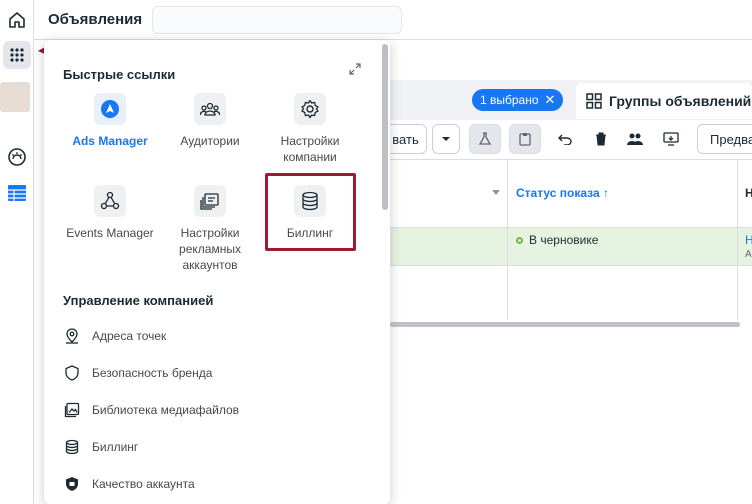  What do you see at coordinates (496, 192) in the screenshot?
I see `sort-arrow-icon` at bounding box center [496, 192].